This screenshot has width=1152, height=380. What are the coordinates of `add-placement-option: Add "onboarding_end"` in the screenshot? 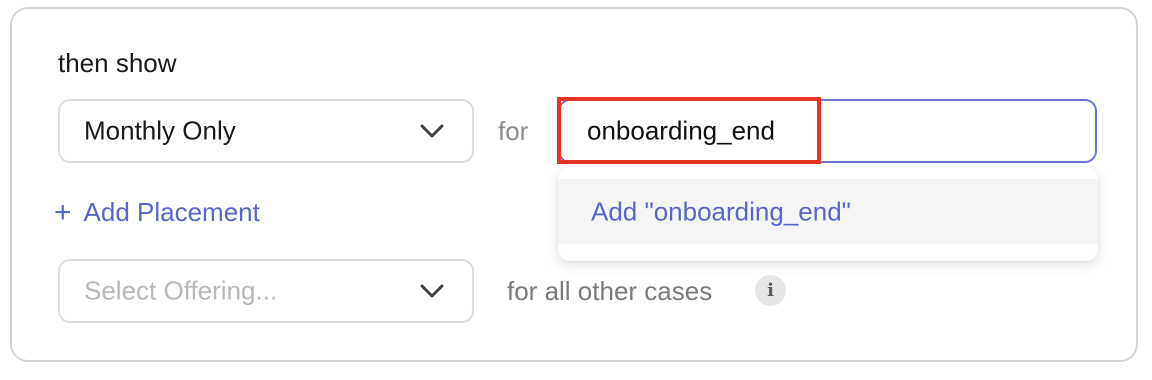 It's located at (828, 211).